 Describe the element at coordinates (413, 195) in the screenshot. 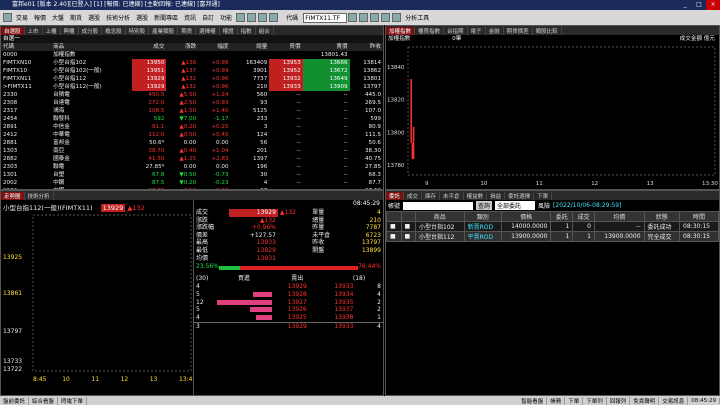

I see `tab-fills: 成交` at that location.